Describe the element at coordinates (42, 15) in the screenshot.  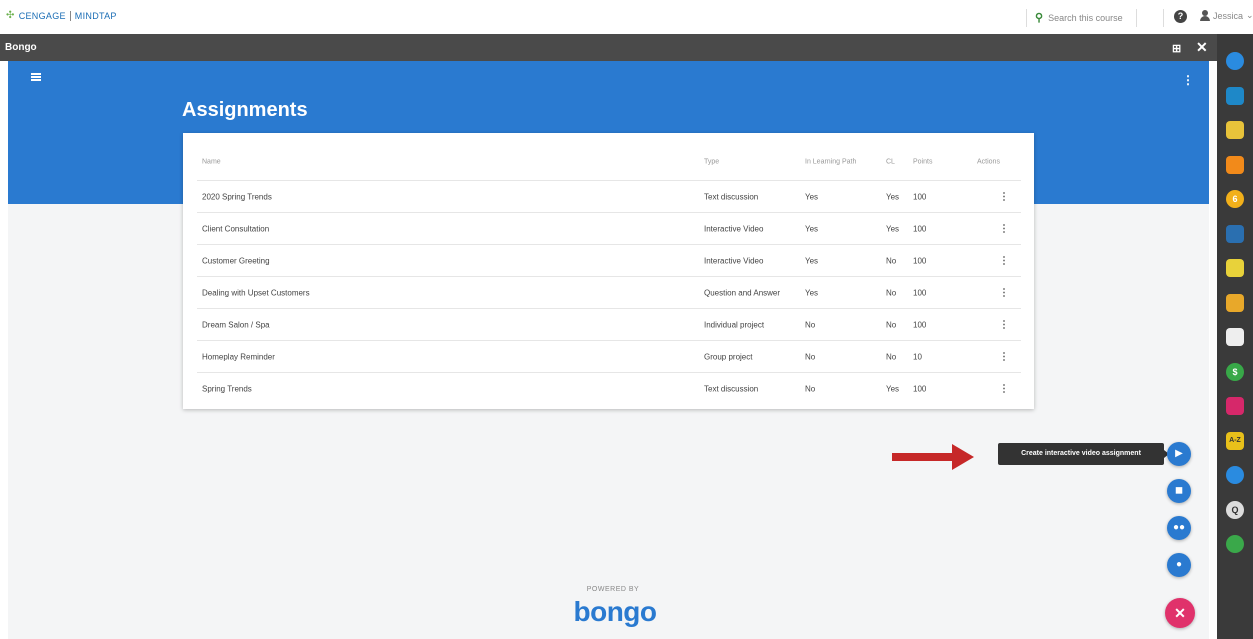
I see `brand-left: CENGAGE` at that location.